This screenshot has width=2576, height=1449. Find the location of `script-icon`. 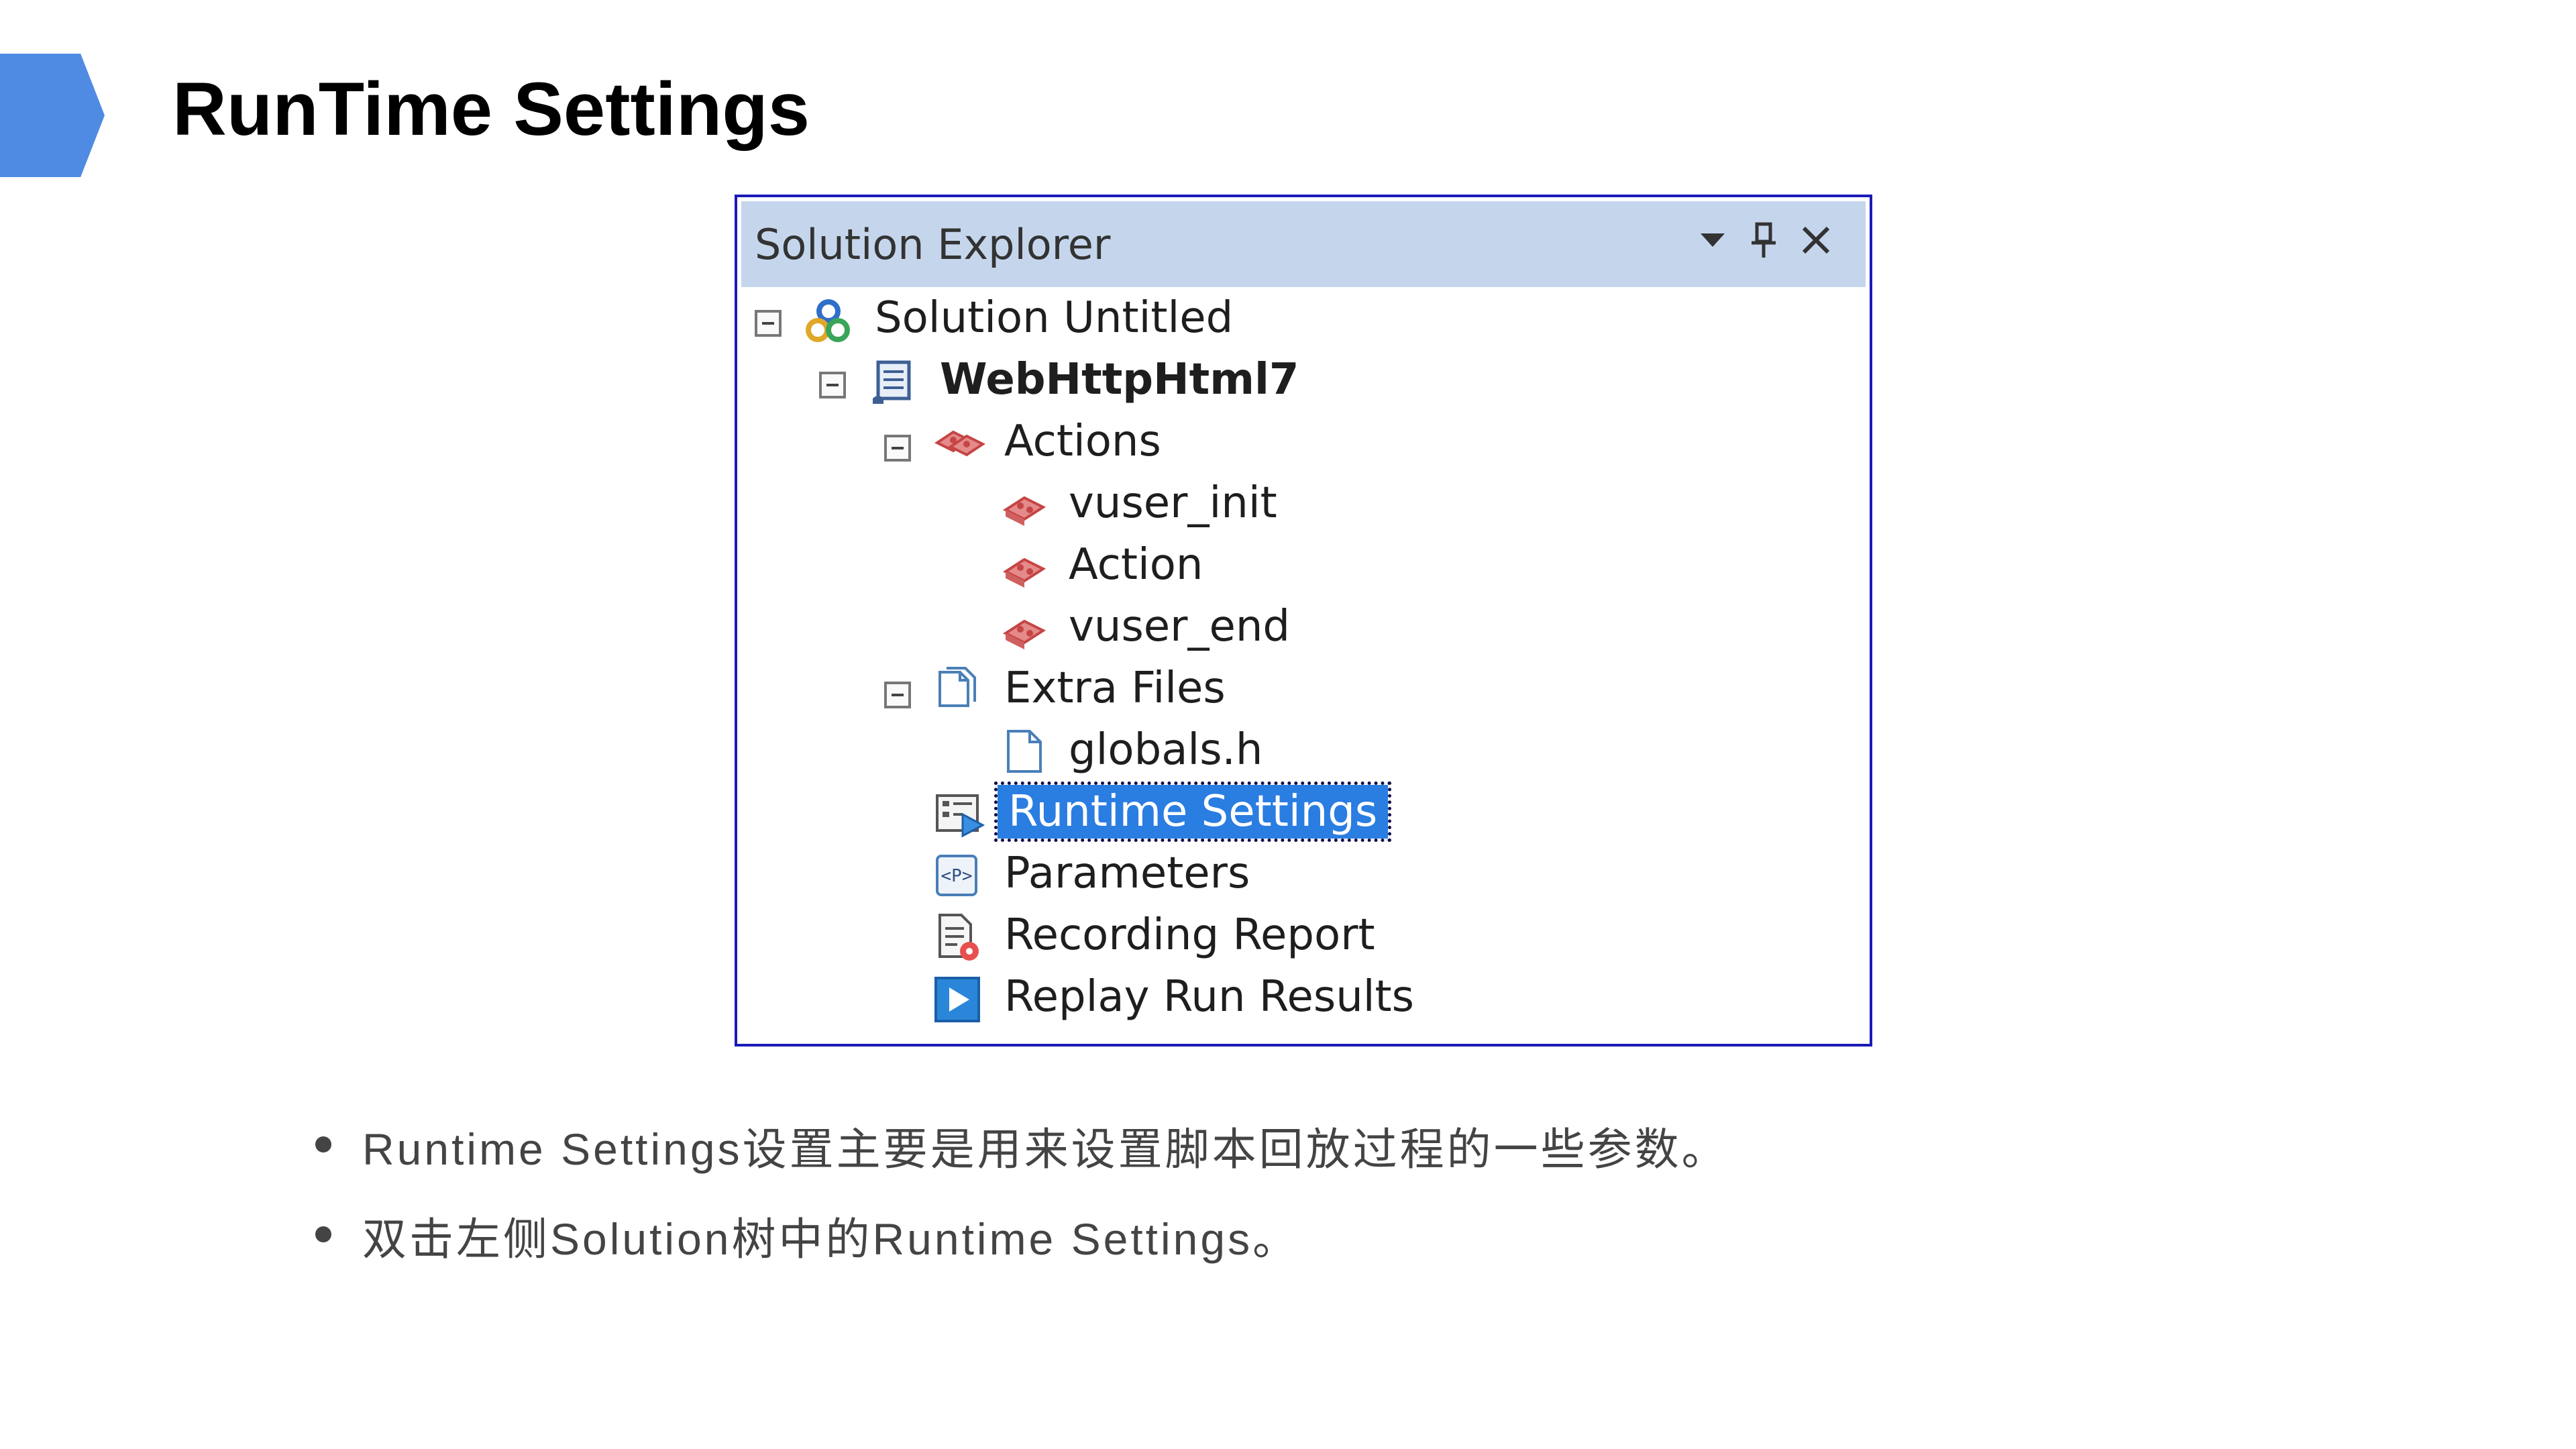

script-icon is located at coordinates (893, 382).